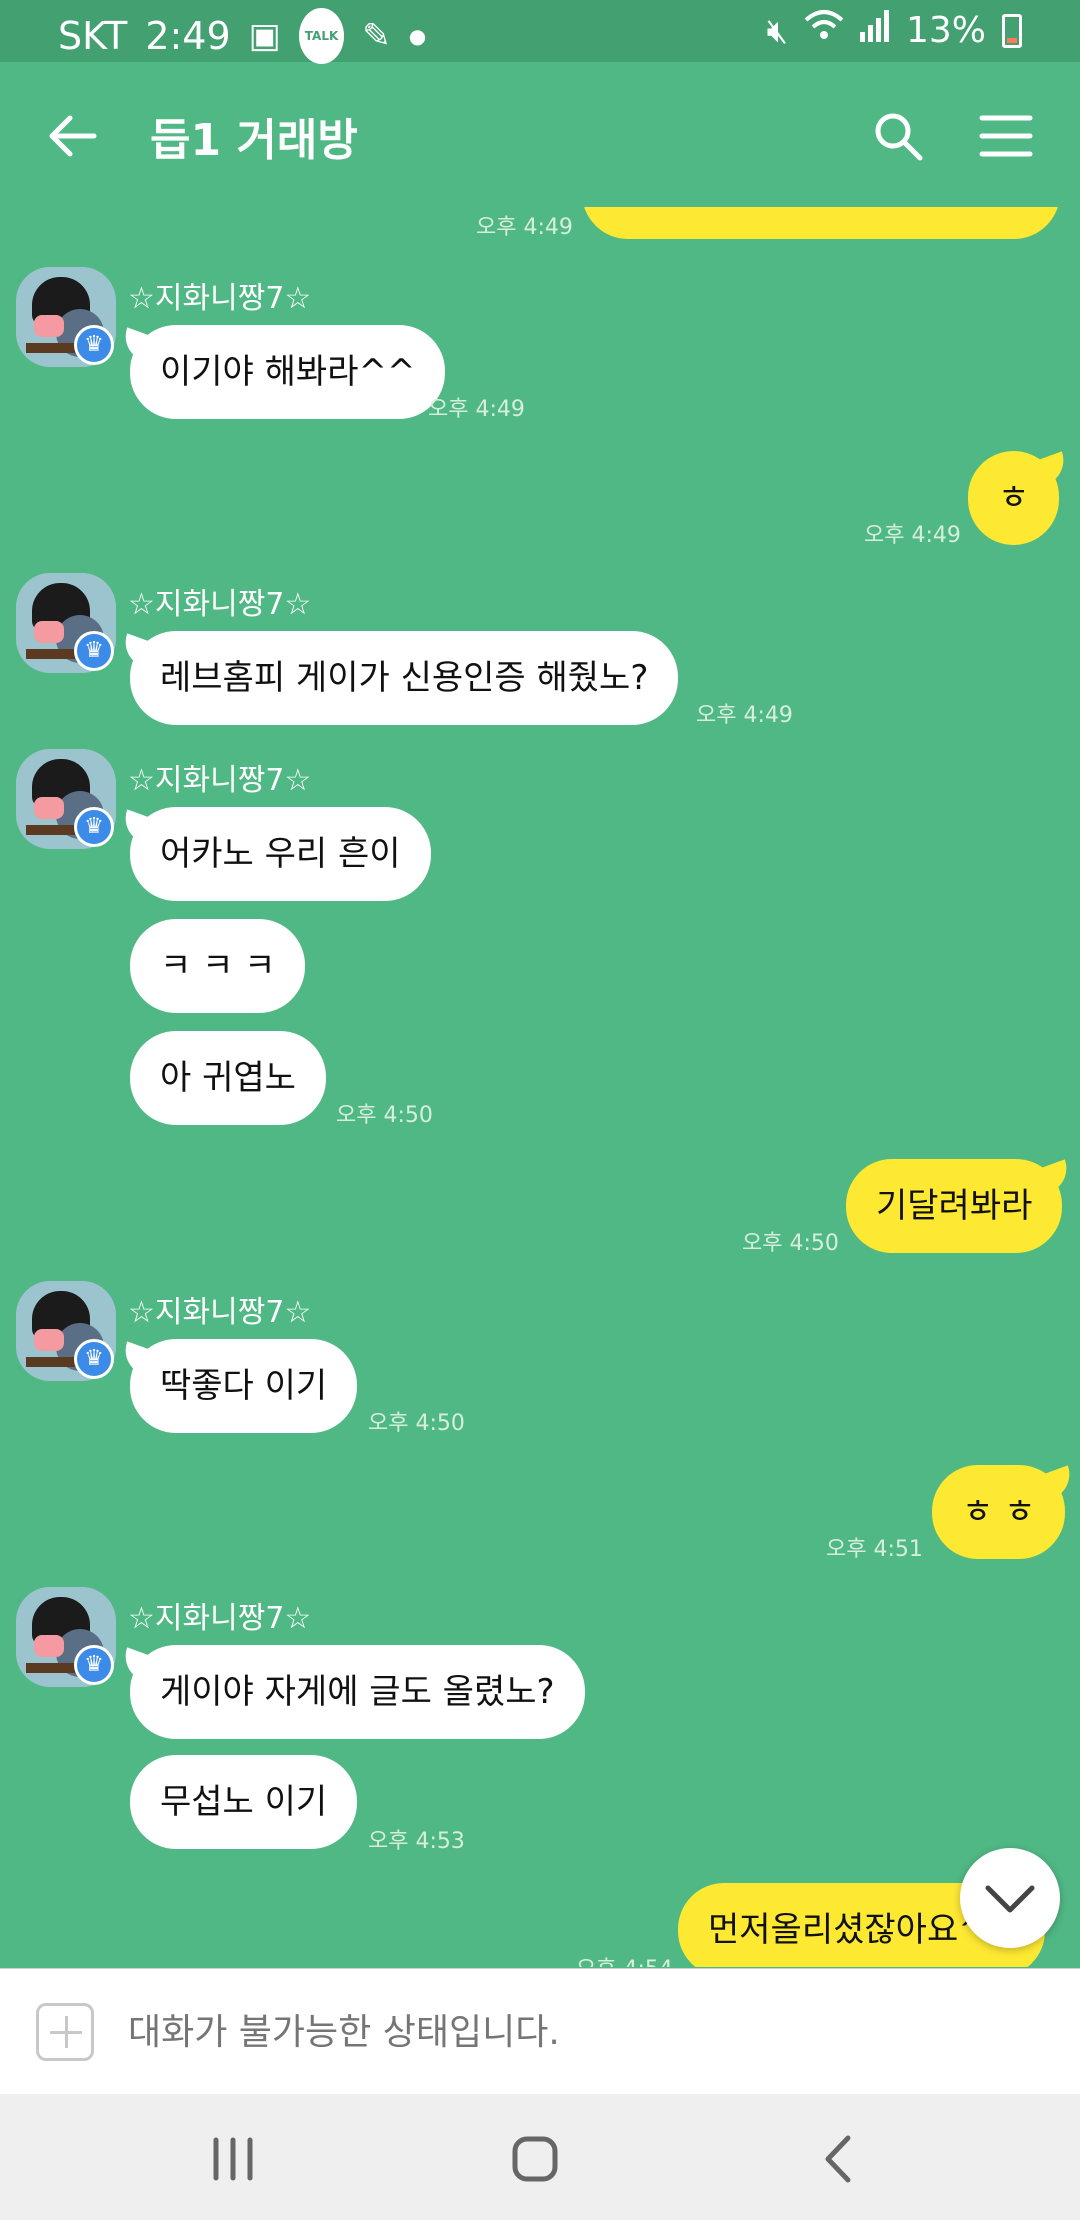 This screenshot has width=1080, height=2220. I want to click on message-text: 딱좋다 이기, so click(244, 1386).